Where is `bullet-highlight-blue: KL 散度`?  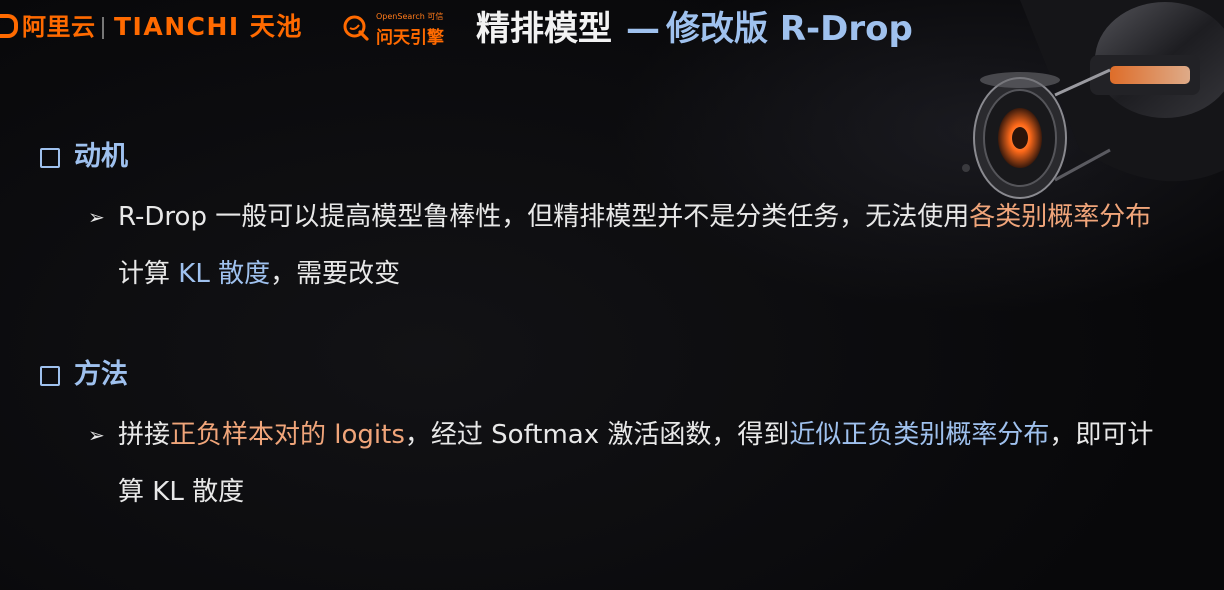 bullet-highlight-blue: KL 散度 is located at coordinates (224, 274).